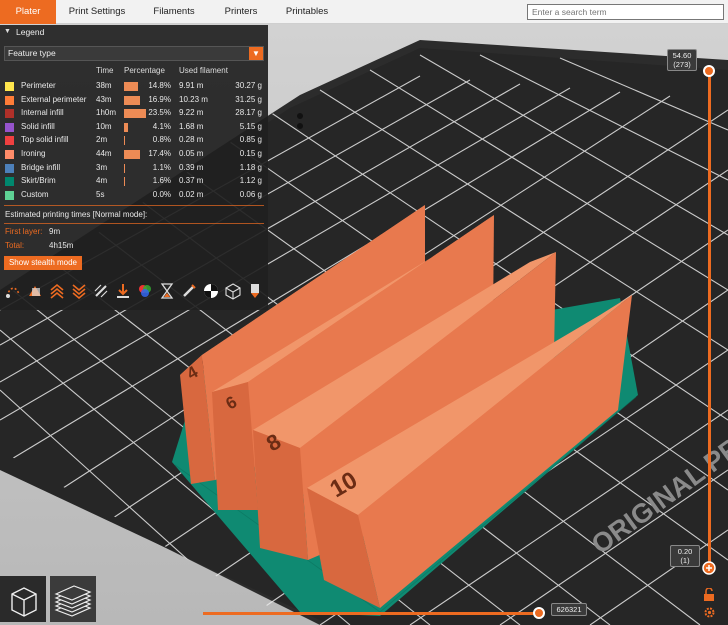 Image resolution: width=728 pixels, height=625 pixels. I want to click on feature-percentage: 14.8%, so click(159, 85).